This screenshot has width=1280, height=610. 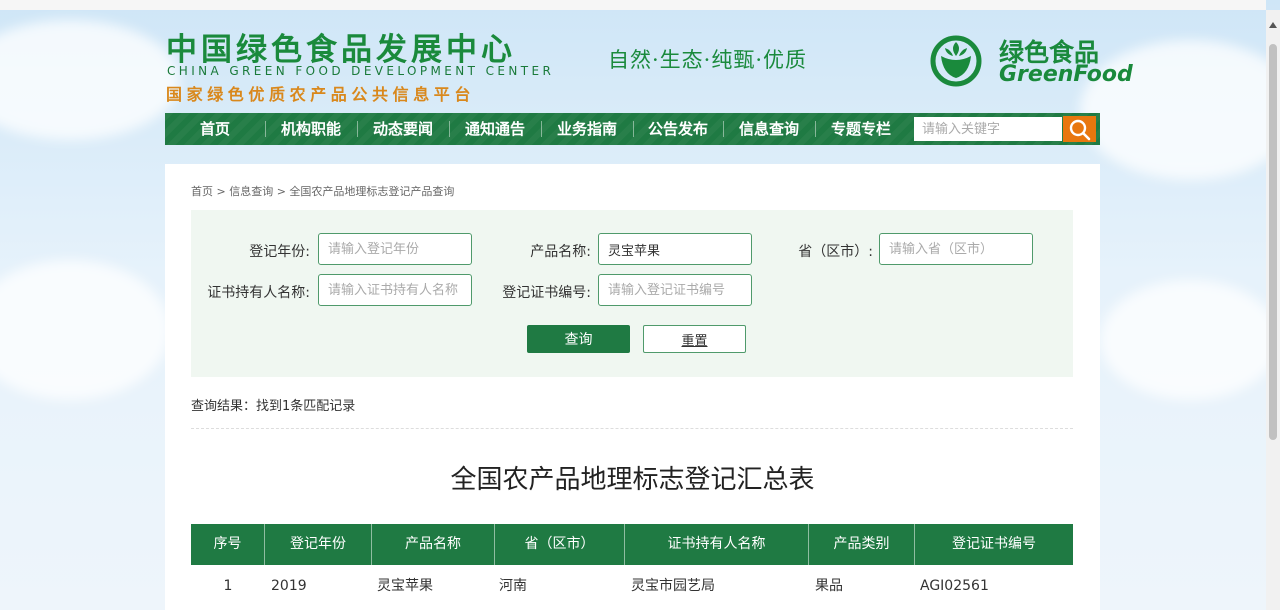 What do you see at coordinates (1273, 242) in the screenshot?
I see `scroll-thumb` at bounding box center [1273, 242].